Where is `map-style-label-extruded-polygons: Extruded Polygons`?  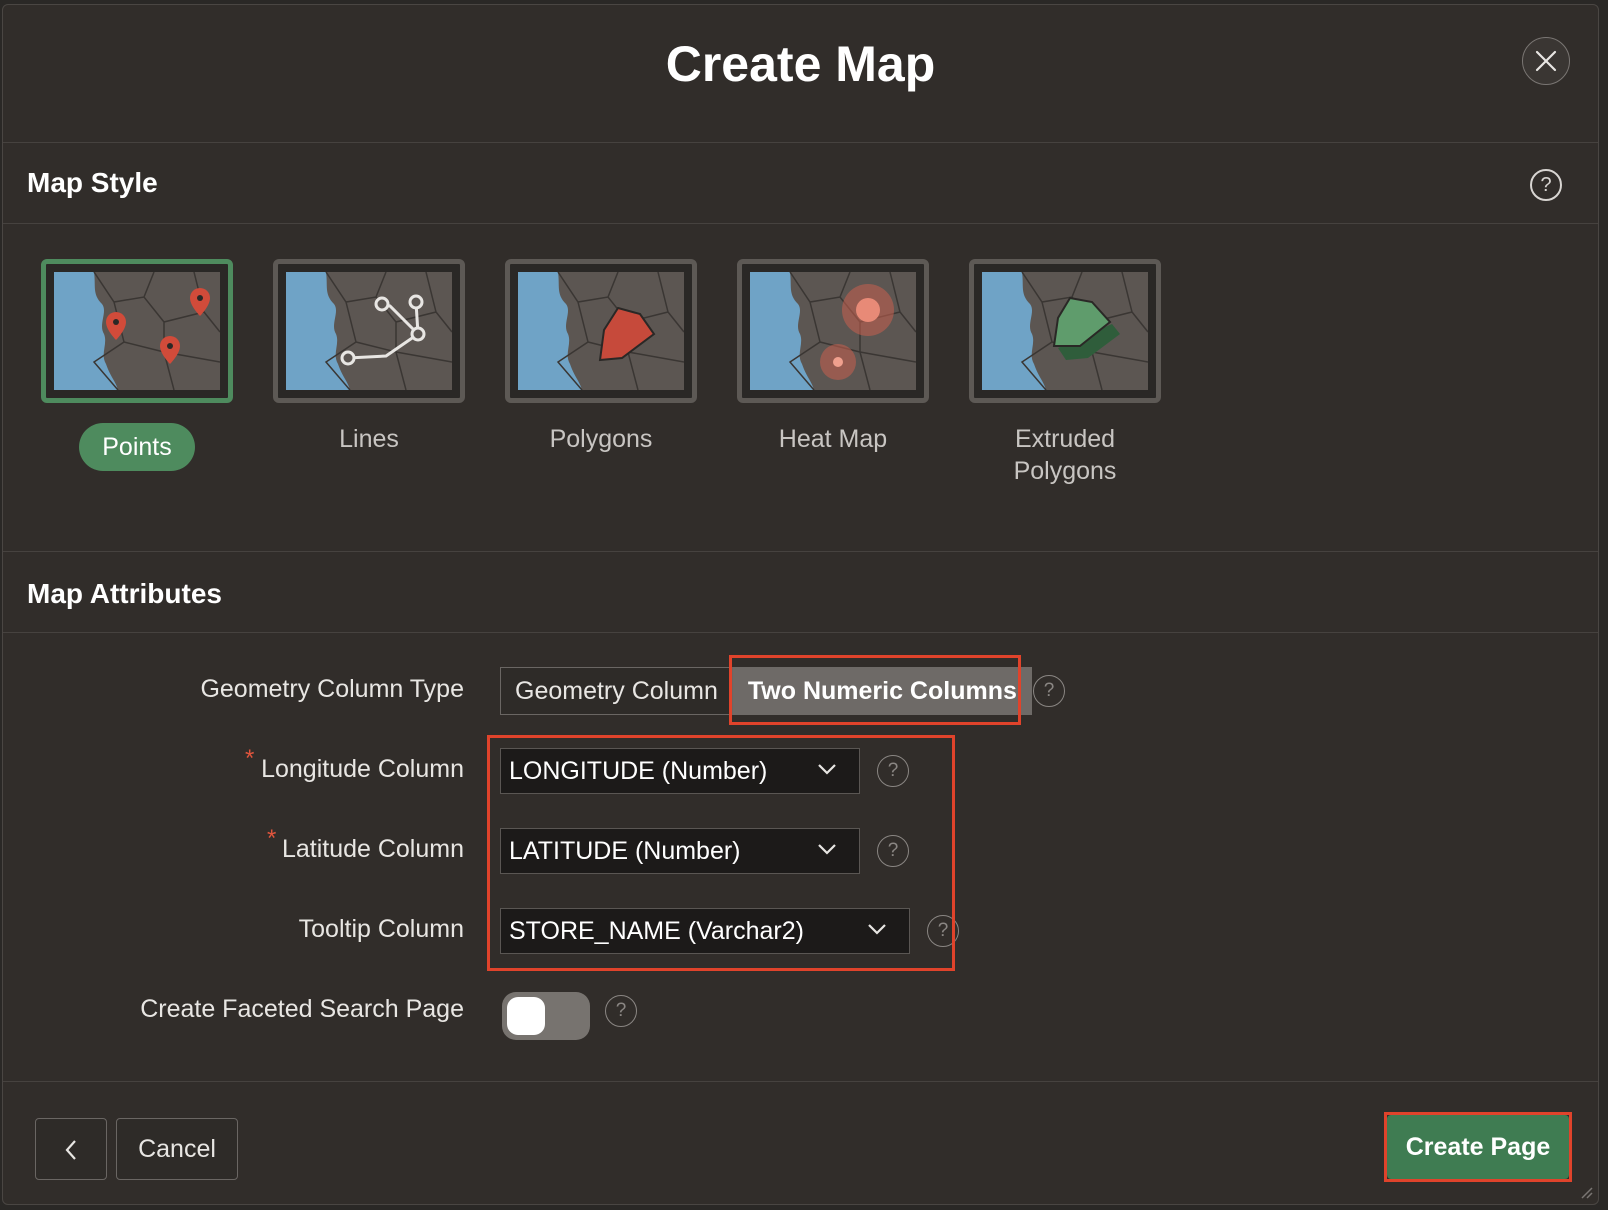 map-style-label-extruded-polygons: Extruded Polygons is located at coordinates (1065, 455).